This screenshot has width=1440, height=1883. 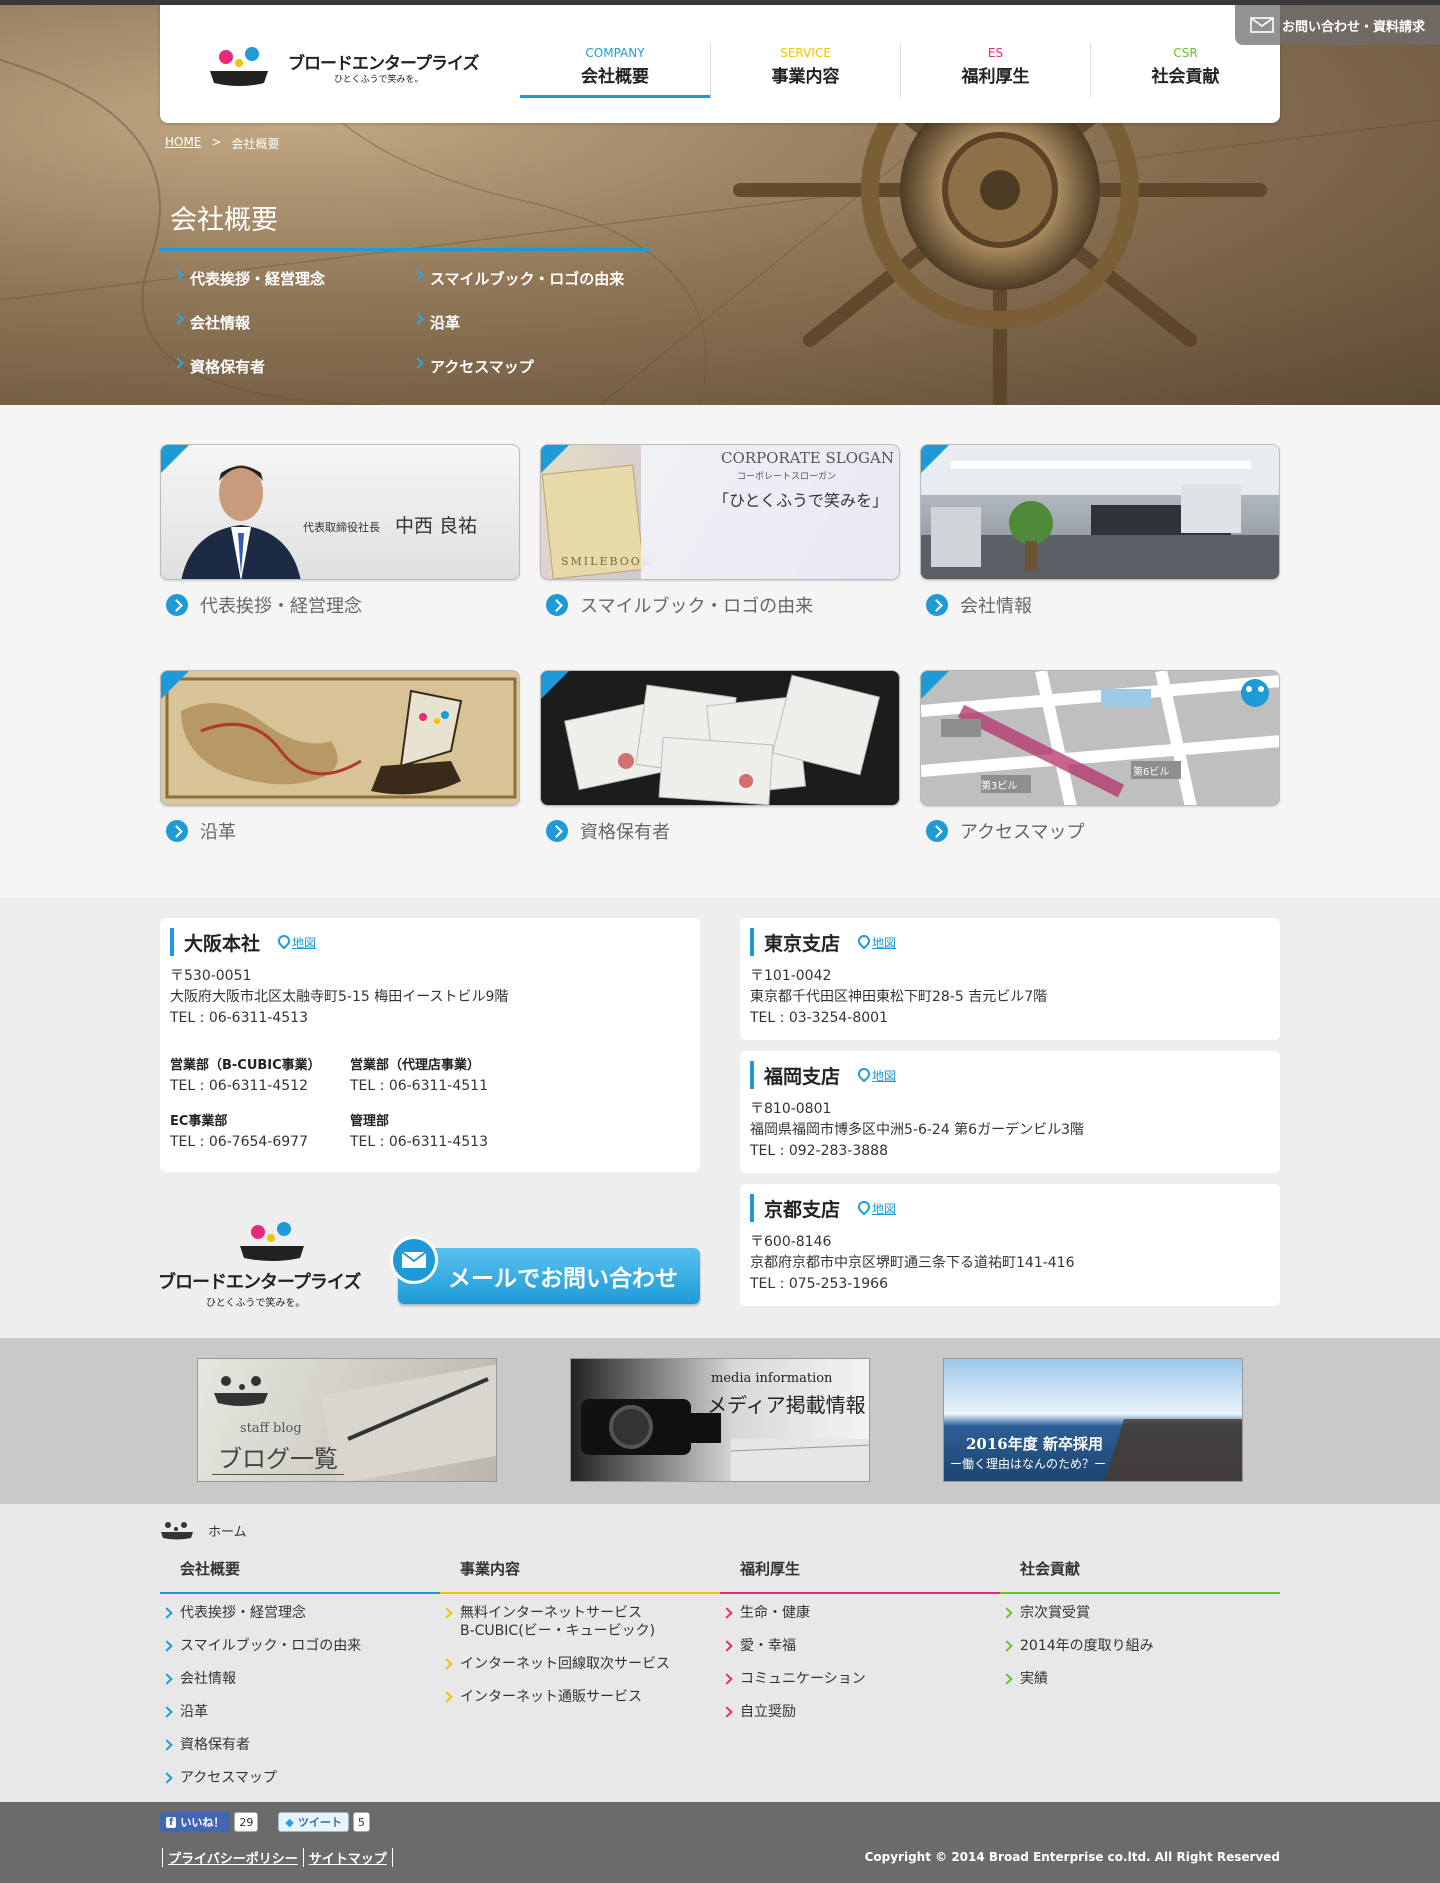 I want to click on footer-col-company-head: 会社概要, so click(x=300, y=1576).